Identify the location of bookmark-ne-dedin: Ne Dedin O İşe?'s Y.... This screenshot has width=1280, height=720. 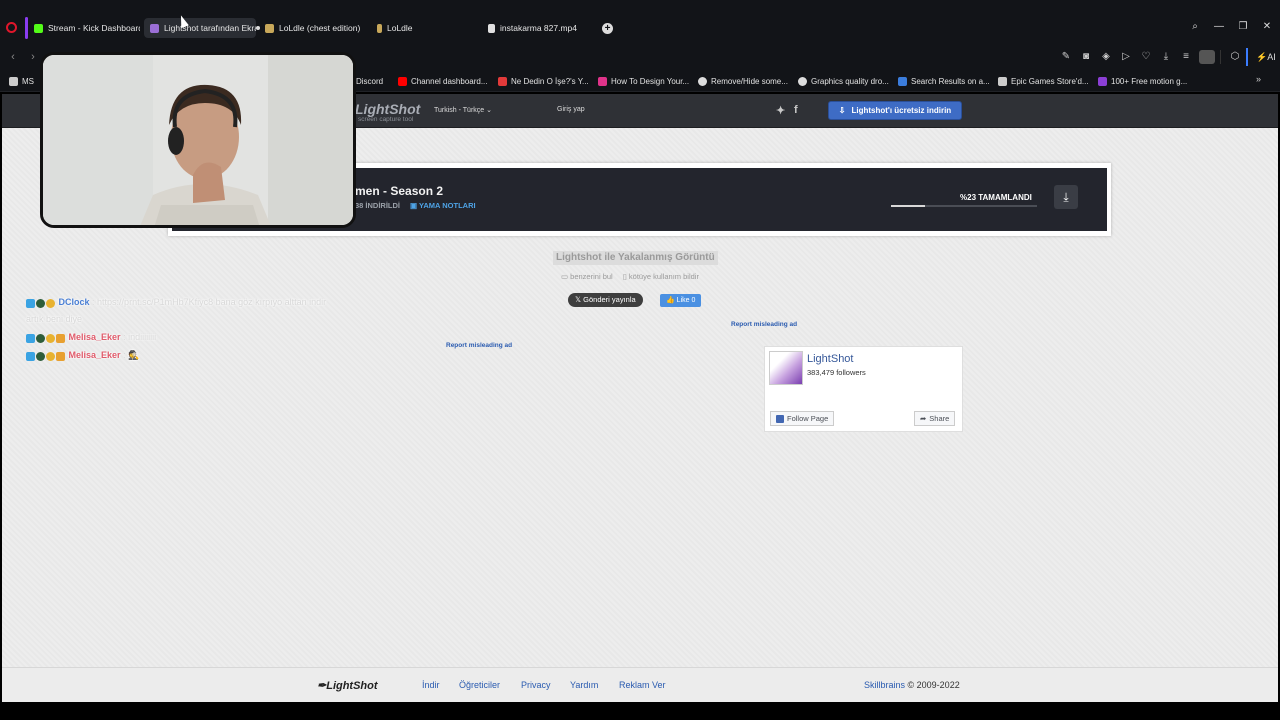
(543, 81).